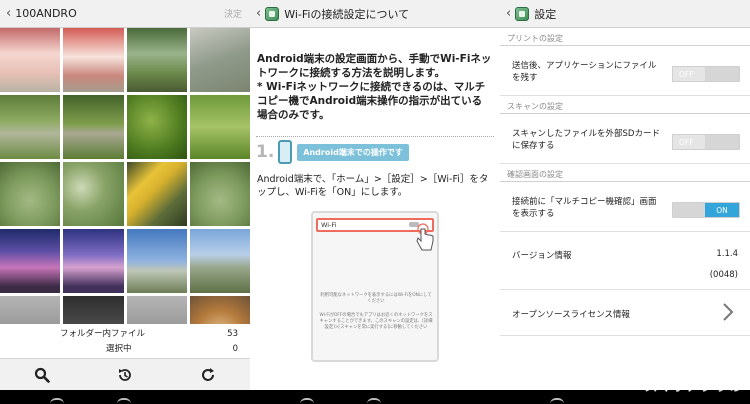  Describe the element at coordinates (584, 208) in the screenshot. I see `setting-confirm-screen-label: 接続前に「マルチコピー機確認」画面を表示する` at that location.